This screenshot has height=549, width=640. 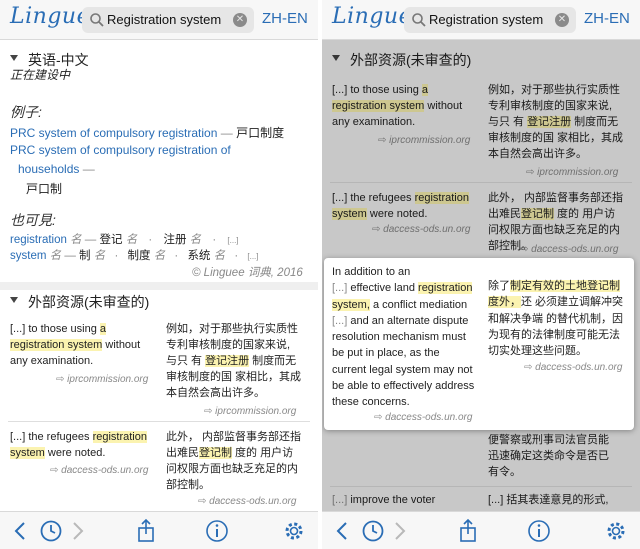 What do you see at coordinates (33, 220) in the screenshot?
I see `see-also-label: 也可見:` at bounding box center [33, 220].